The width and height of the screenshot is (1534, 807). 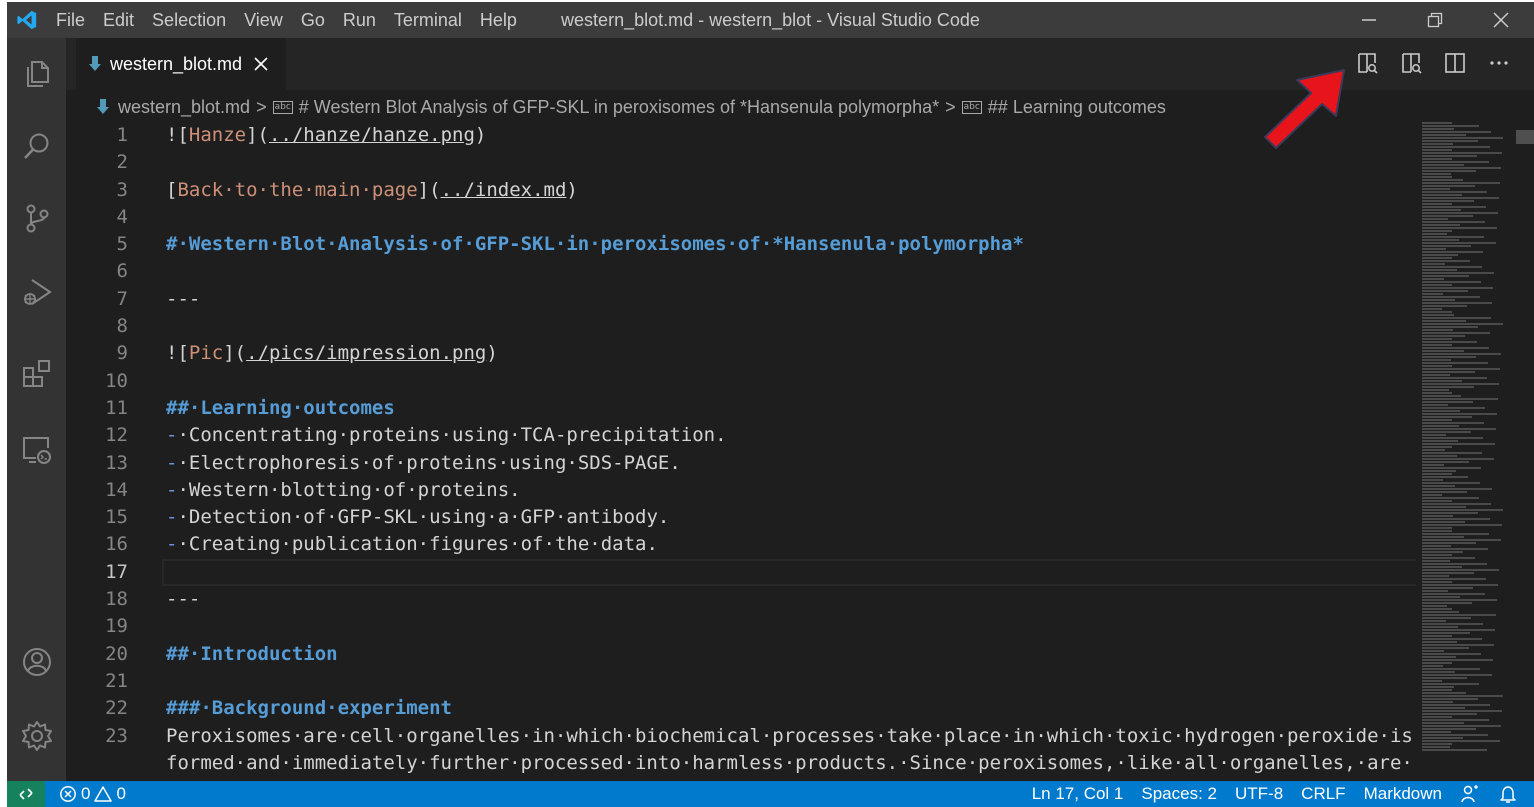 I want to click on accounts-button, so click(x=36, y=662).